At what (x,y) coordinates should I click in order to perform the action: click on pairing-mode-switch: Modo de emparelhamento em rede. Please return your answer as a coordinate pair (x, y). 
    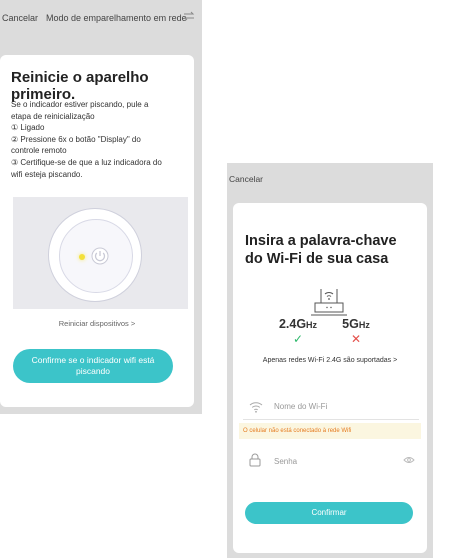
    Looking at the image, I should click on (116, 18).